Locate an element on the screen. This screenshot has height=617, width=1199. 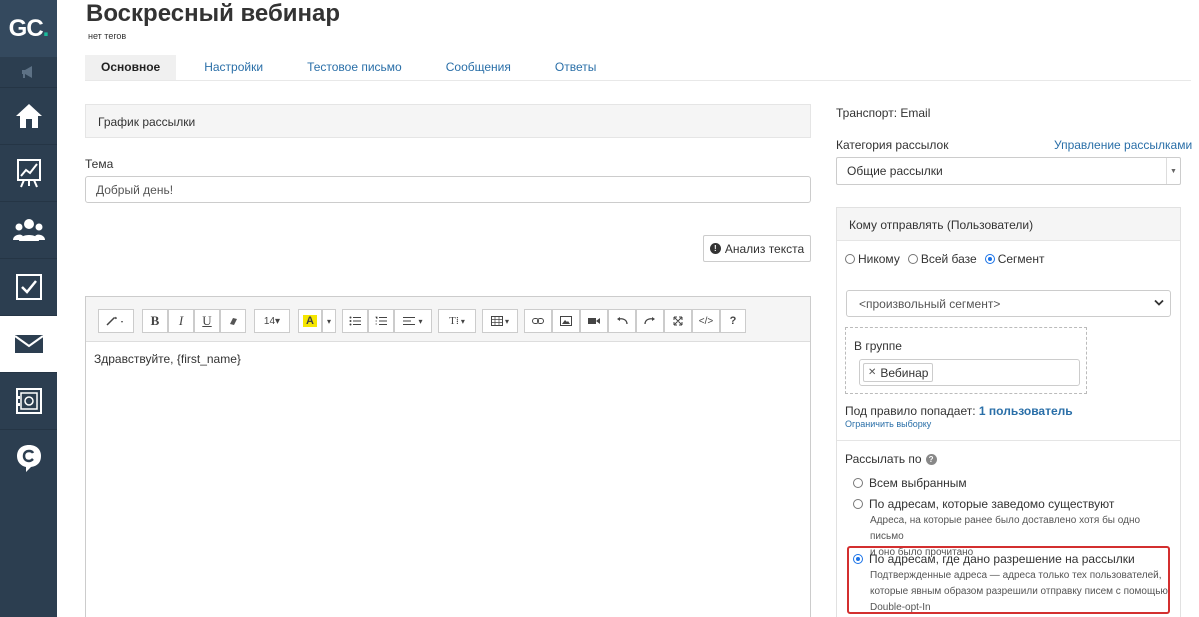
link-icon is located at coordinates (538, 321).